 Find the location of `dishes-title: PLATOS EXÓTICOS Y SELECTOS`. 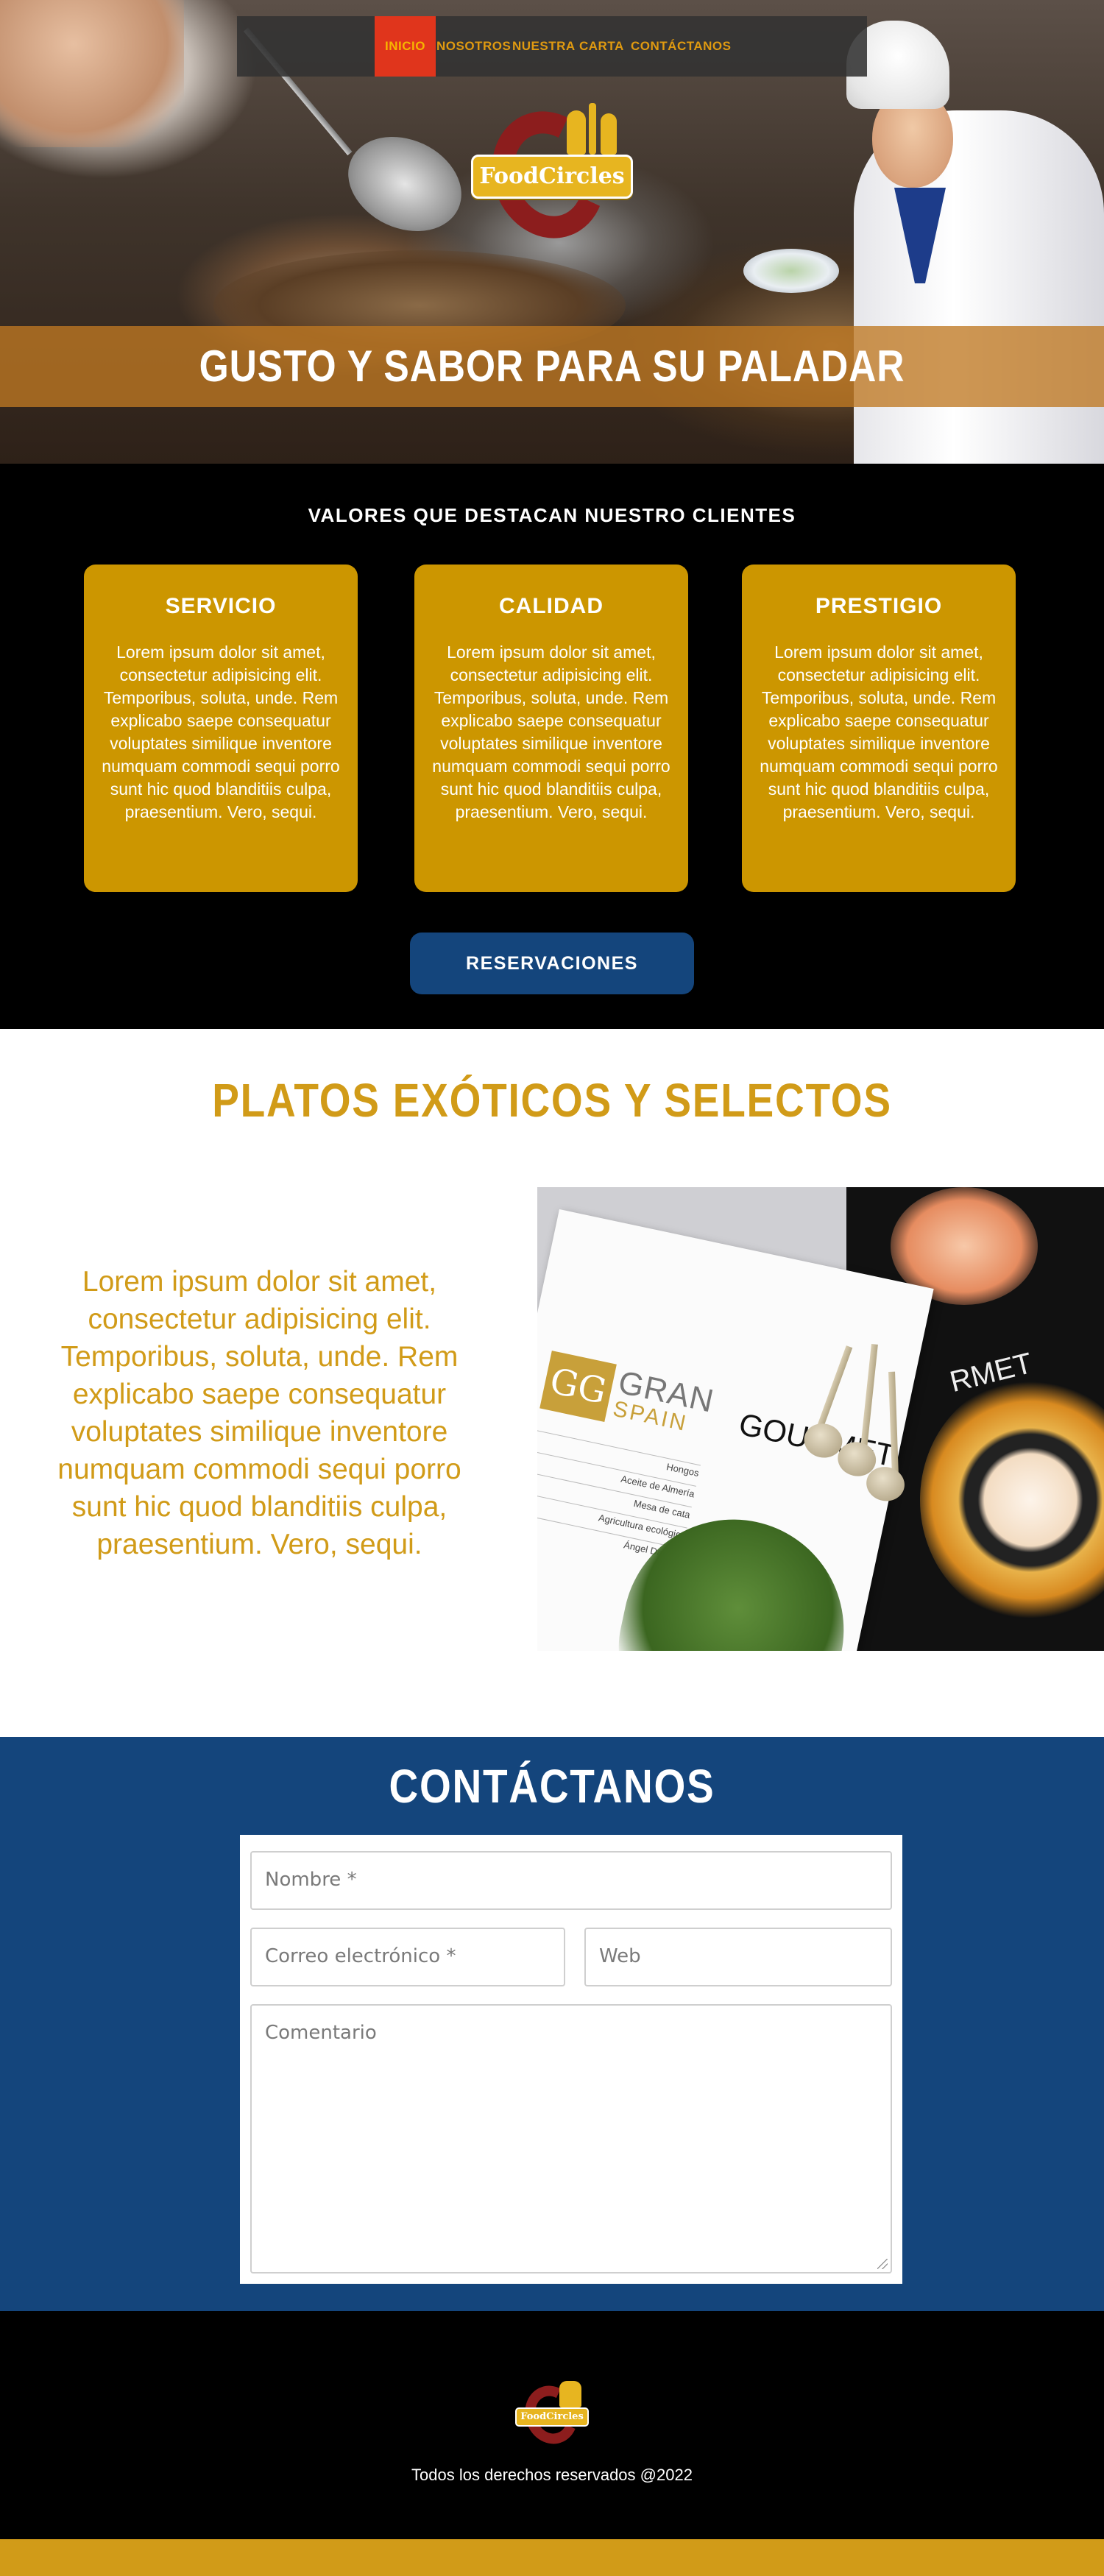

dishes-title: PLATOS EXÓTICOS Y SELECTOS is located at coordinates (552, 1100).